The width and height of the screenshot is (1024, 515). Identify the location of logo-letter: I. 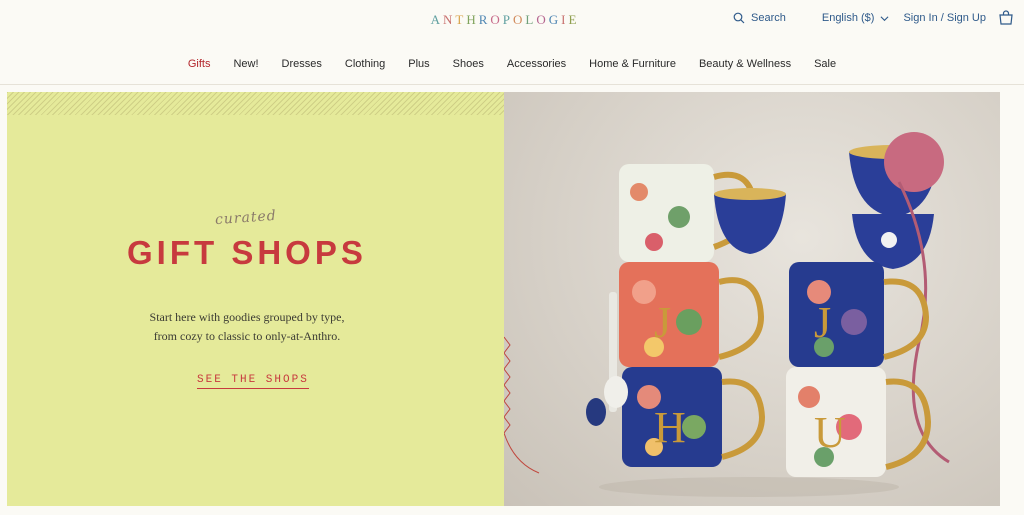
(565, 19).